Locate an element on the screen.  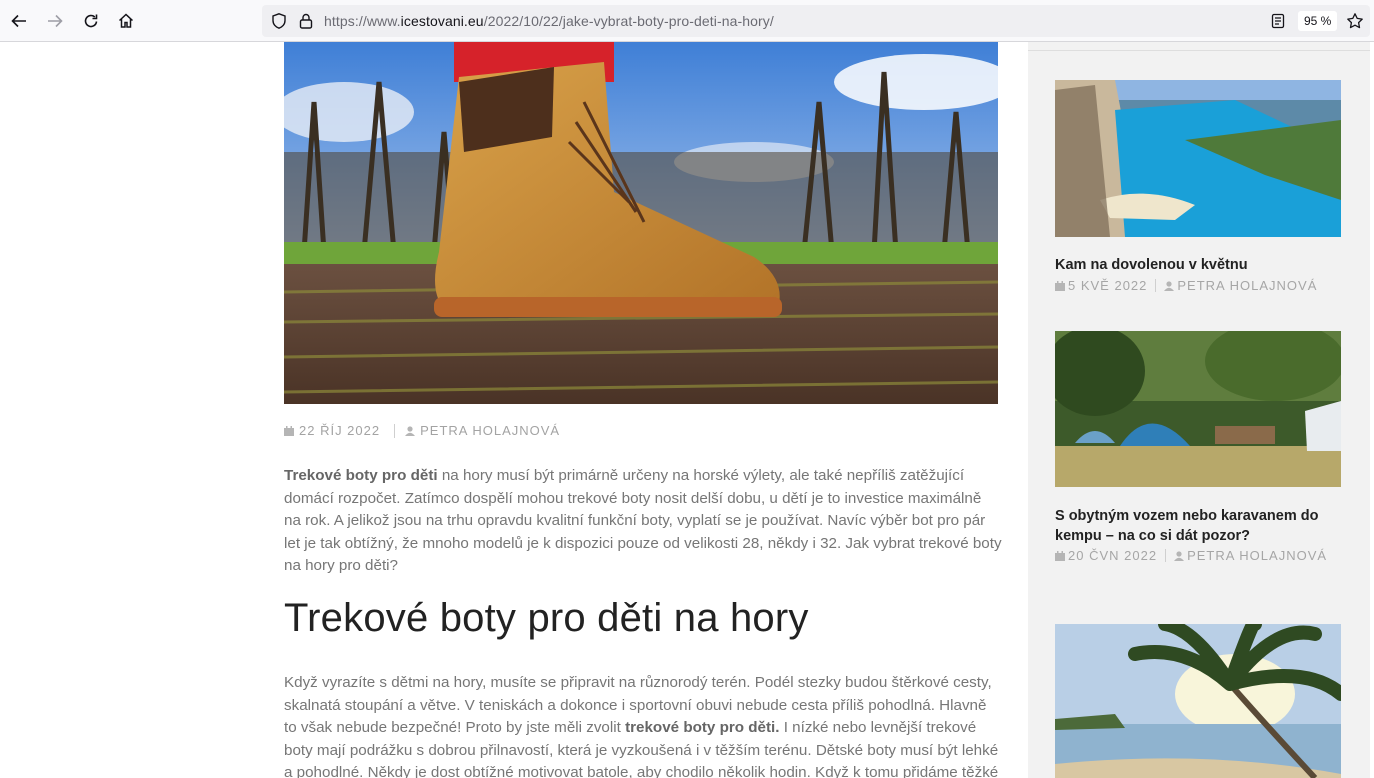
lock-icon is located at coordinates (306, 21).